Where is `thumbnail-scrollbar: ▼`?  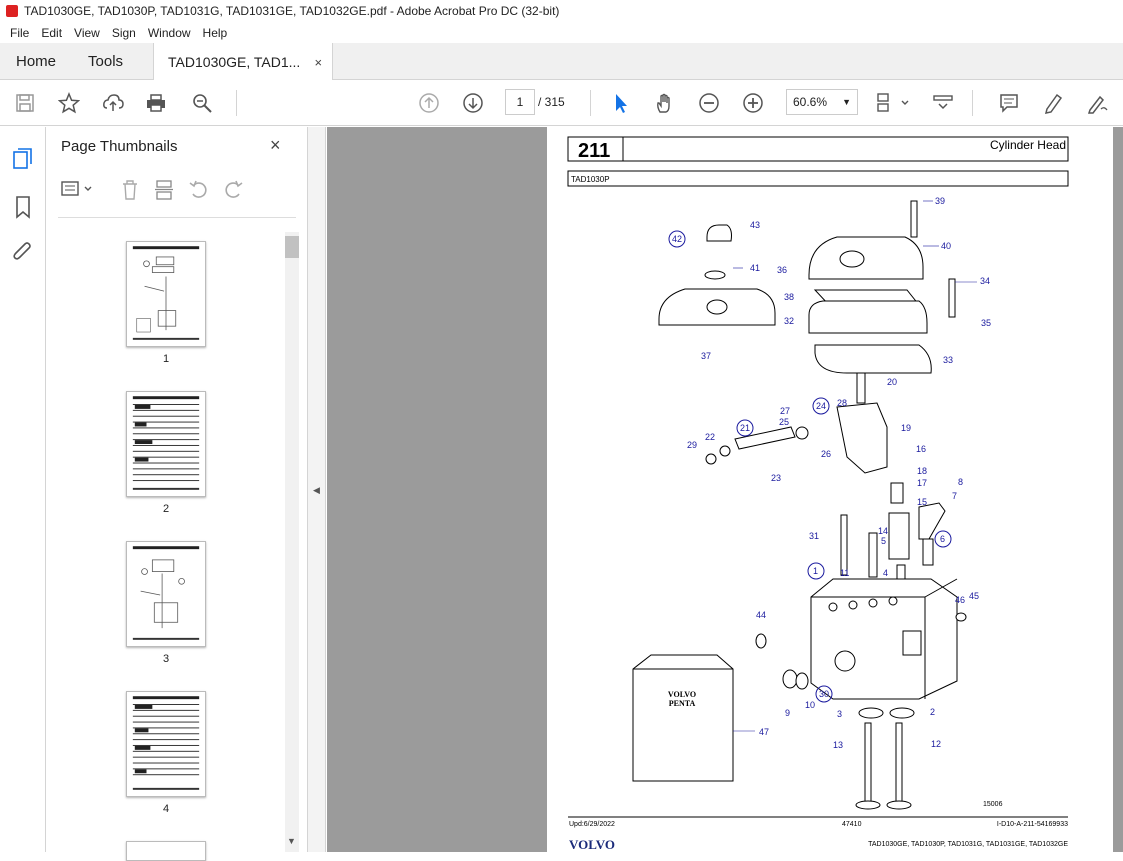
thumbnail-scrollbar: ▼ is located at coordinates (292, 542).